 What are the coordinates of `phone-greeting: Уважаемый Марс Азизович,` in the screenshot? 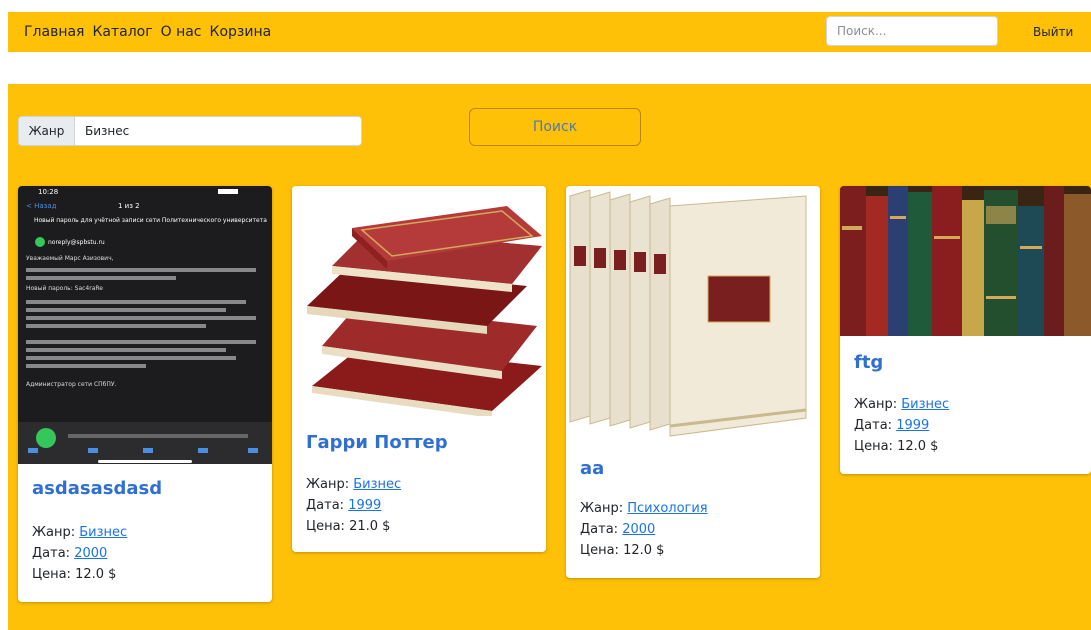 It's located at (70, 258).